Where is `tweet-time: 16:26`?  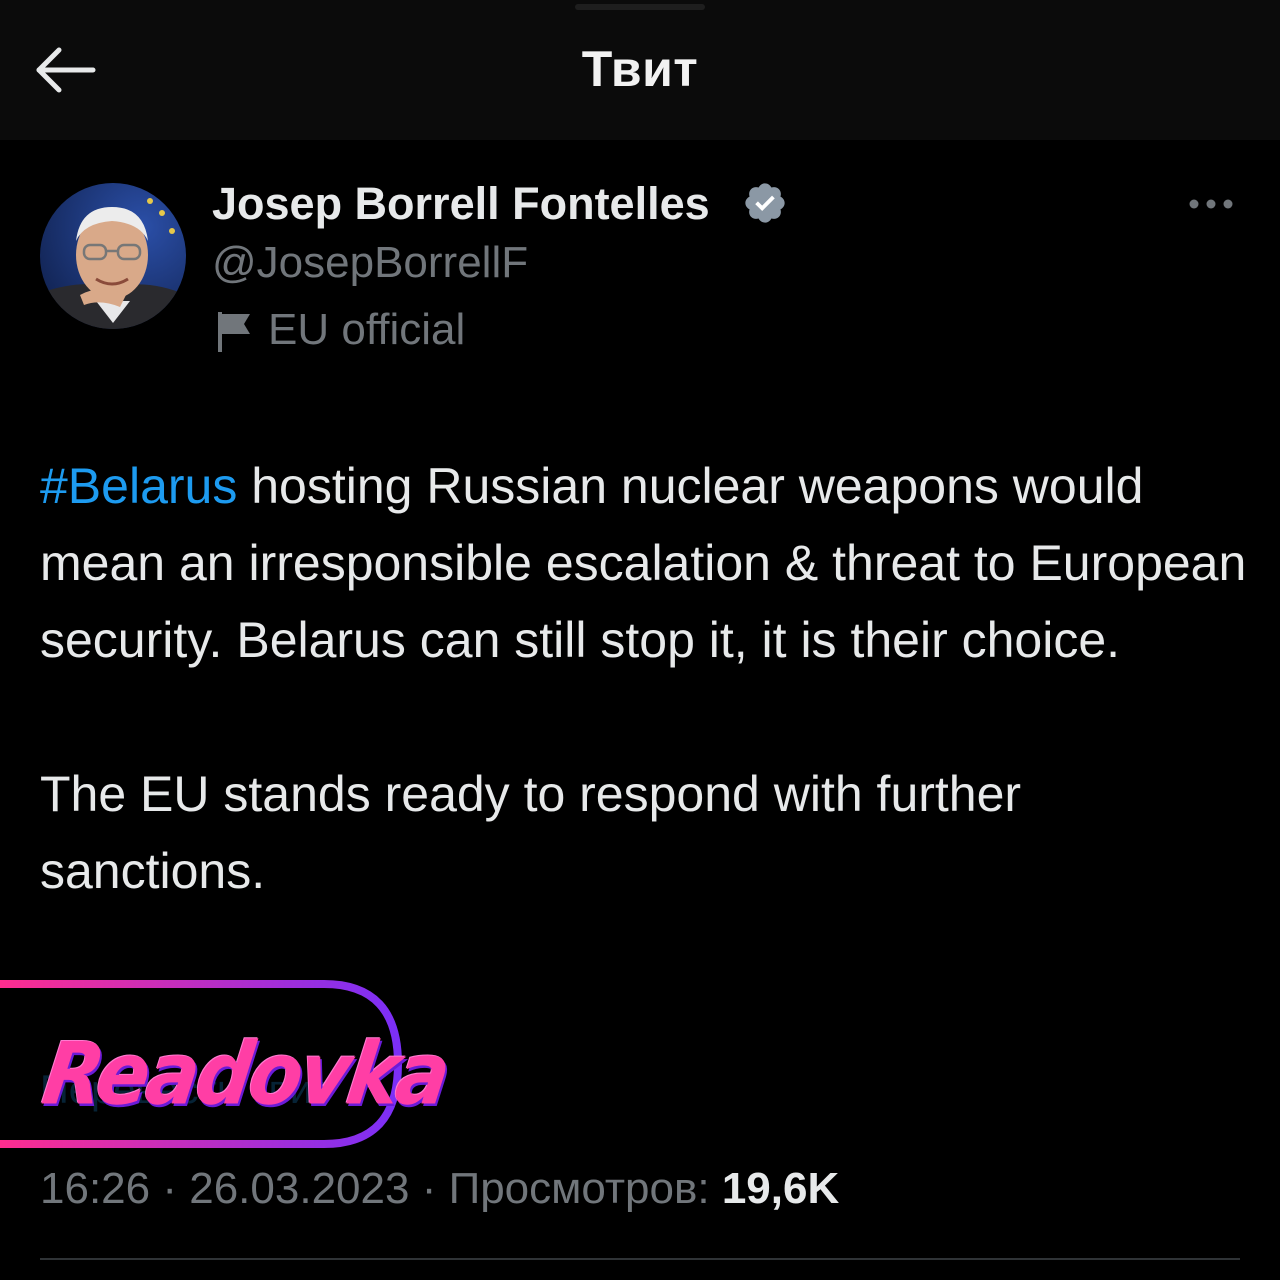
tweet-time: 16:26 is located at coordinates (95, 1188).